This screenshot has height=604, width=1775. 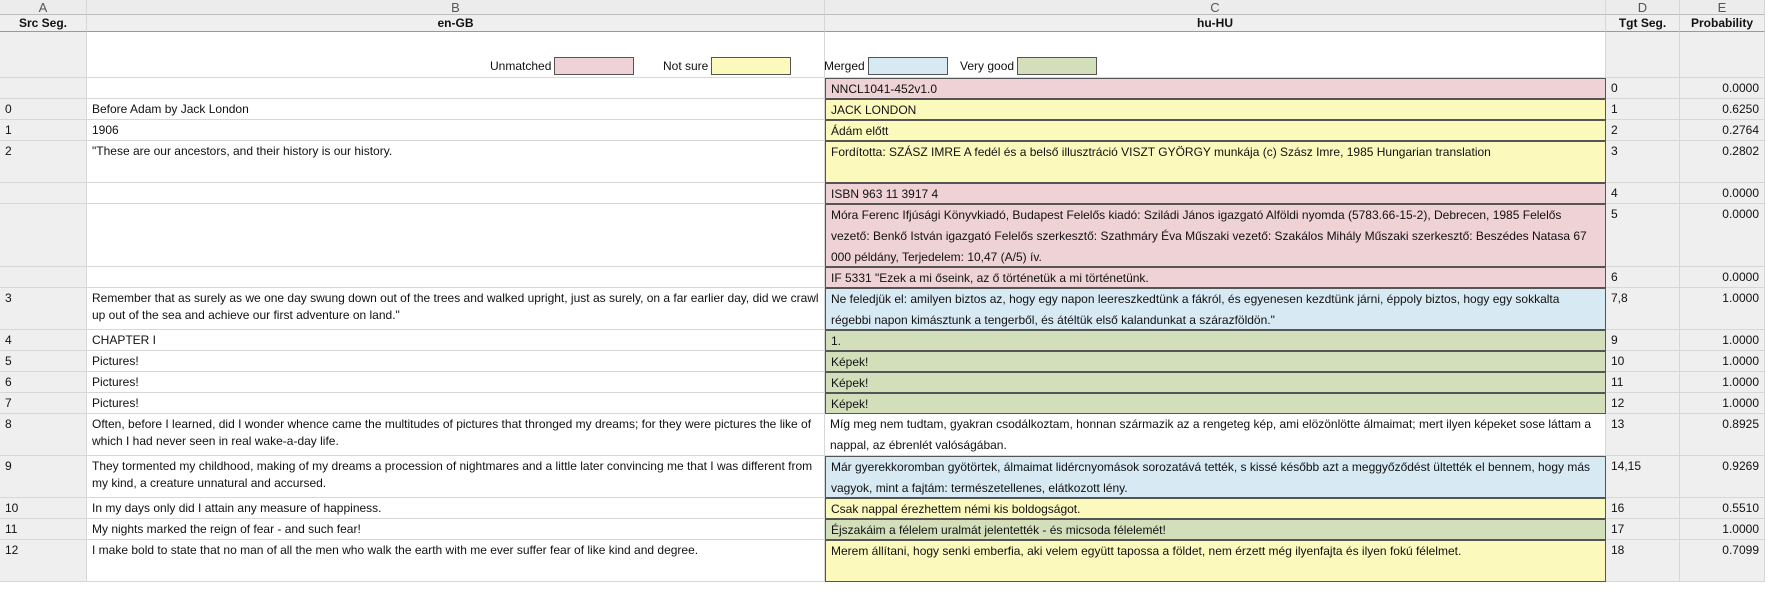 I want to click on cell-tgt-seg: 4, so click(x=1643, y=193).